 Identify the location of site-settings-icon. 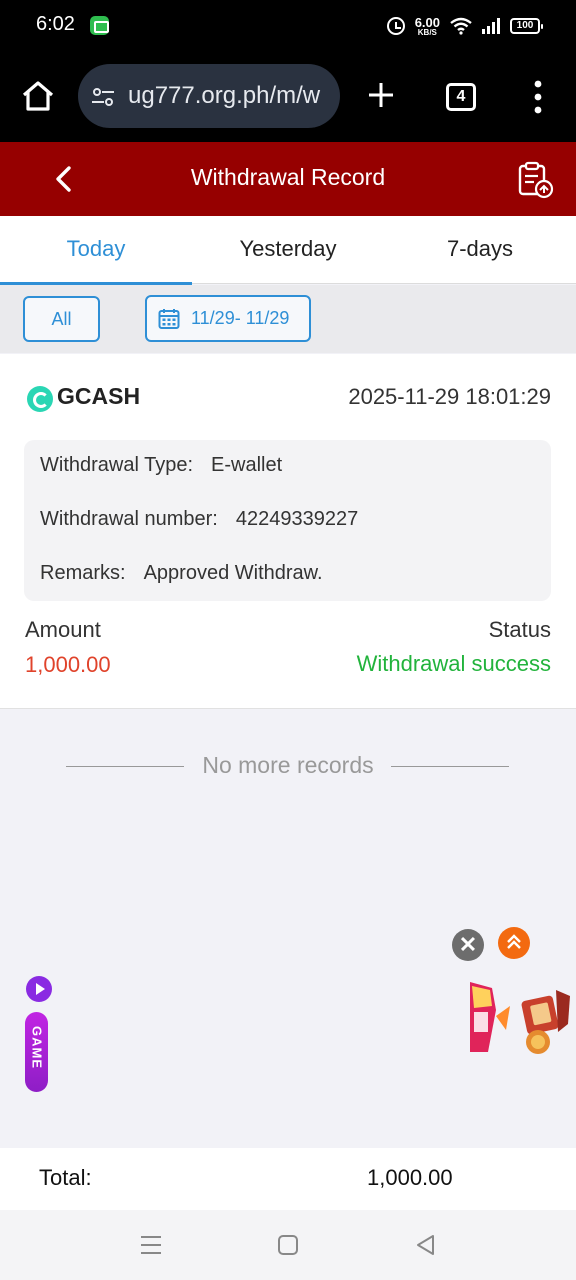
(103, 97).